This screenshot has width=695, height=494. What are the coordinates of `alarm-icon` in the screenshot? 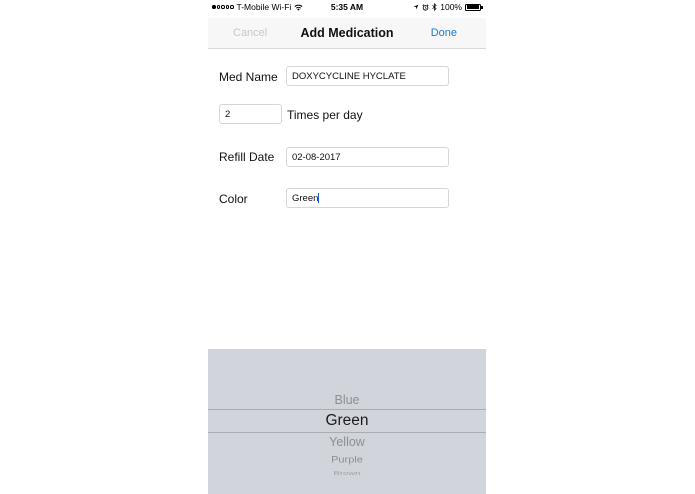 It's located at (425, 7).